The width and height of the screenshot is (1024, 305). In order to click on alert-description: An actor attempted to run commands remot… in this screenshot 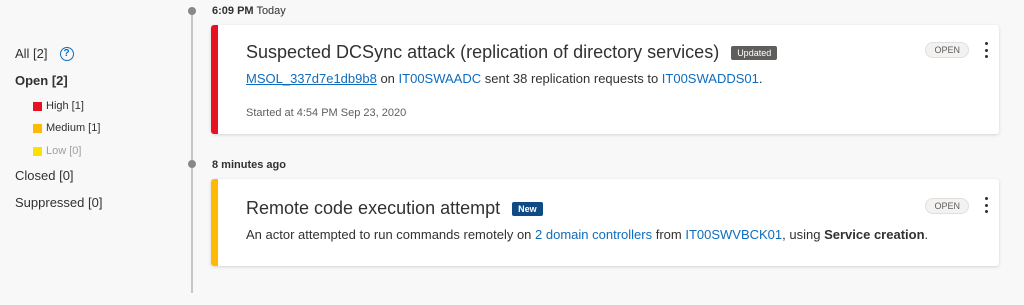, I will do `click(587, 234)`.